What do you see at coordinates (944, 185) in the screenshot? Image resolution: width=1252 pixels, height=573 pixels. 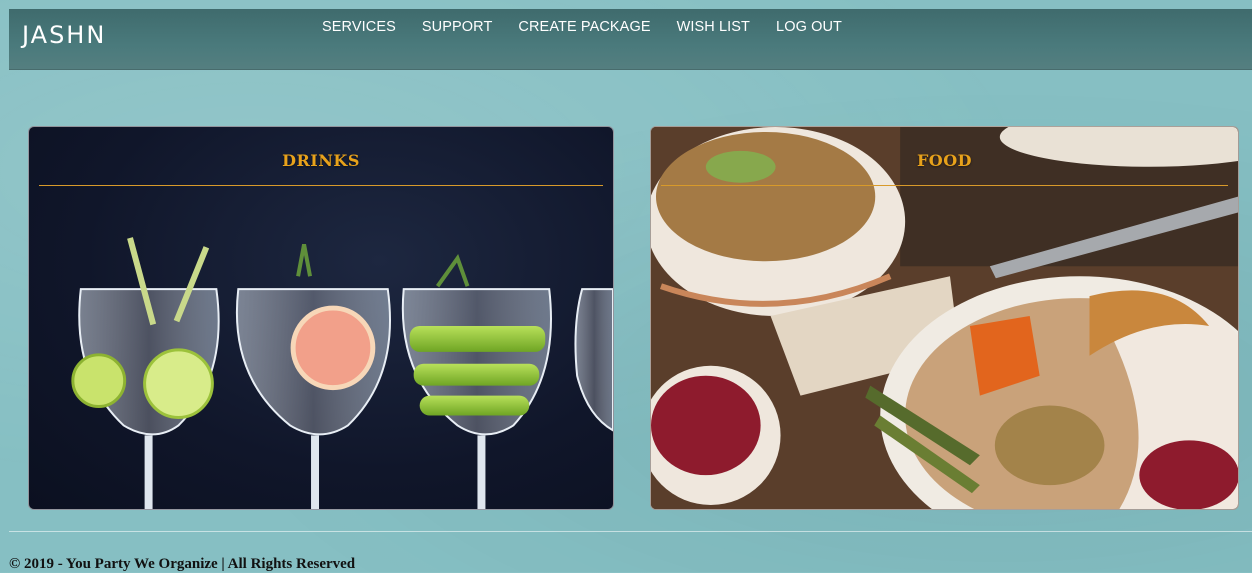 I see `food-divider` at bounding box center [944, 185].